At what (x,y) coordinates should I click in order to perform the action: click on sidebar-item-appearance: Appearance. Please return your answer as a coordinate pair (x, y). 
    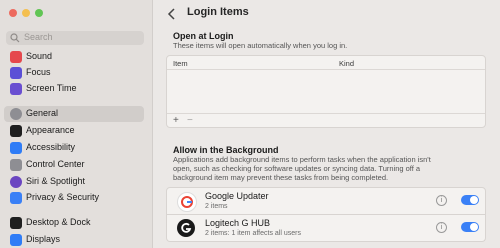
    Looking at the image, I should click on (74, 131).